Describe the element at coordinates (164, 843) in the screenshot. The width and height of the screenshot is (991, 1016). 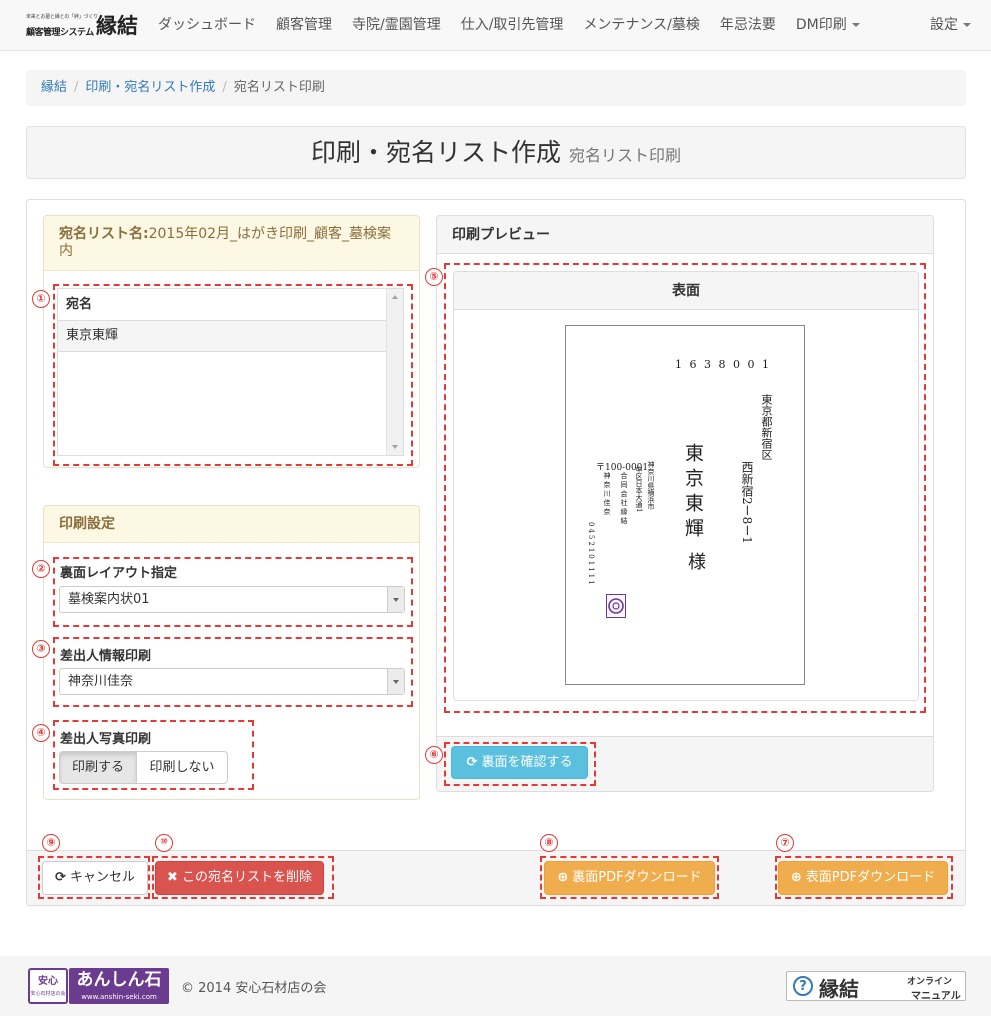
I see `annotation-marker-10: ⑩` at that location.